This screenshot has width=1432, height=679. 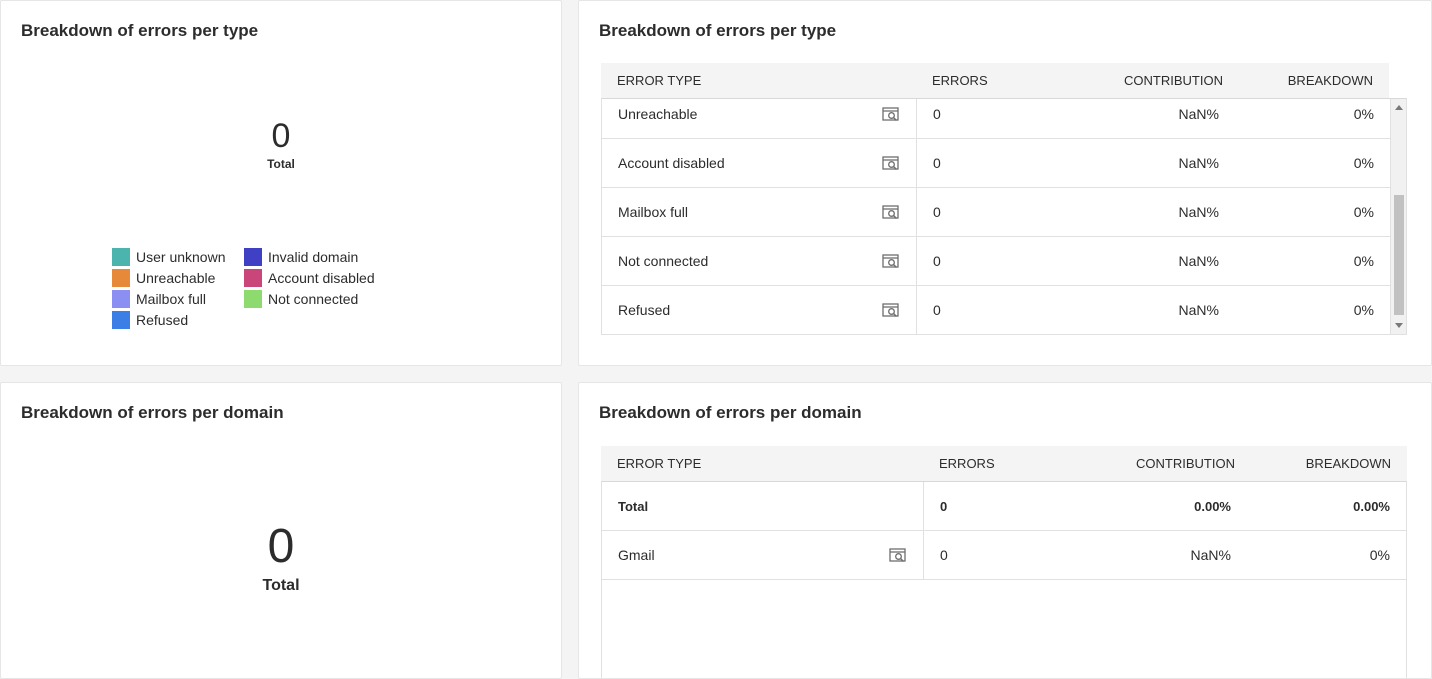 I want to click on cell-error-type: Total, so click(x=763, y=506).